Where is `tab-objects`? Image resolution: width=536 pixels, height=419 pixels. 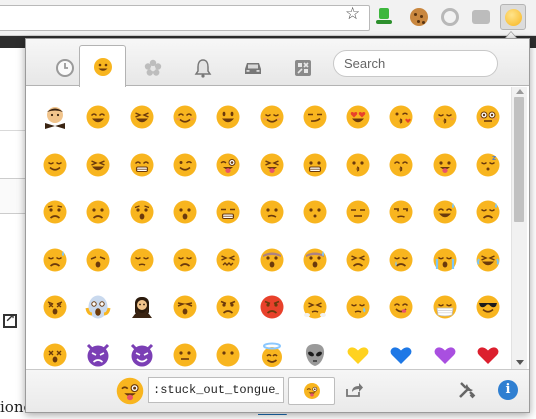 tab-objects is located at coordinates (202, 67).